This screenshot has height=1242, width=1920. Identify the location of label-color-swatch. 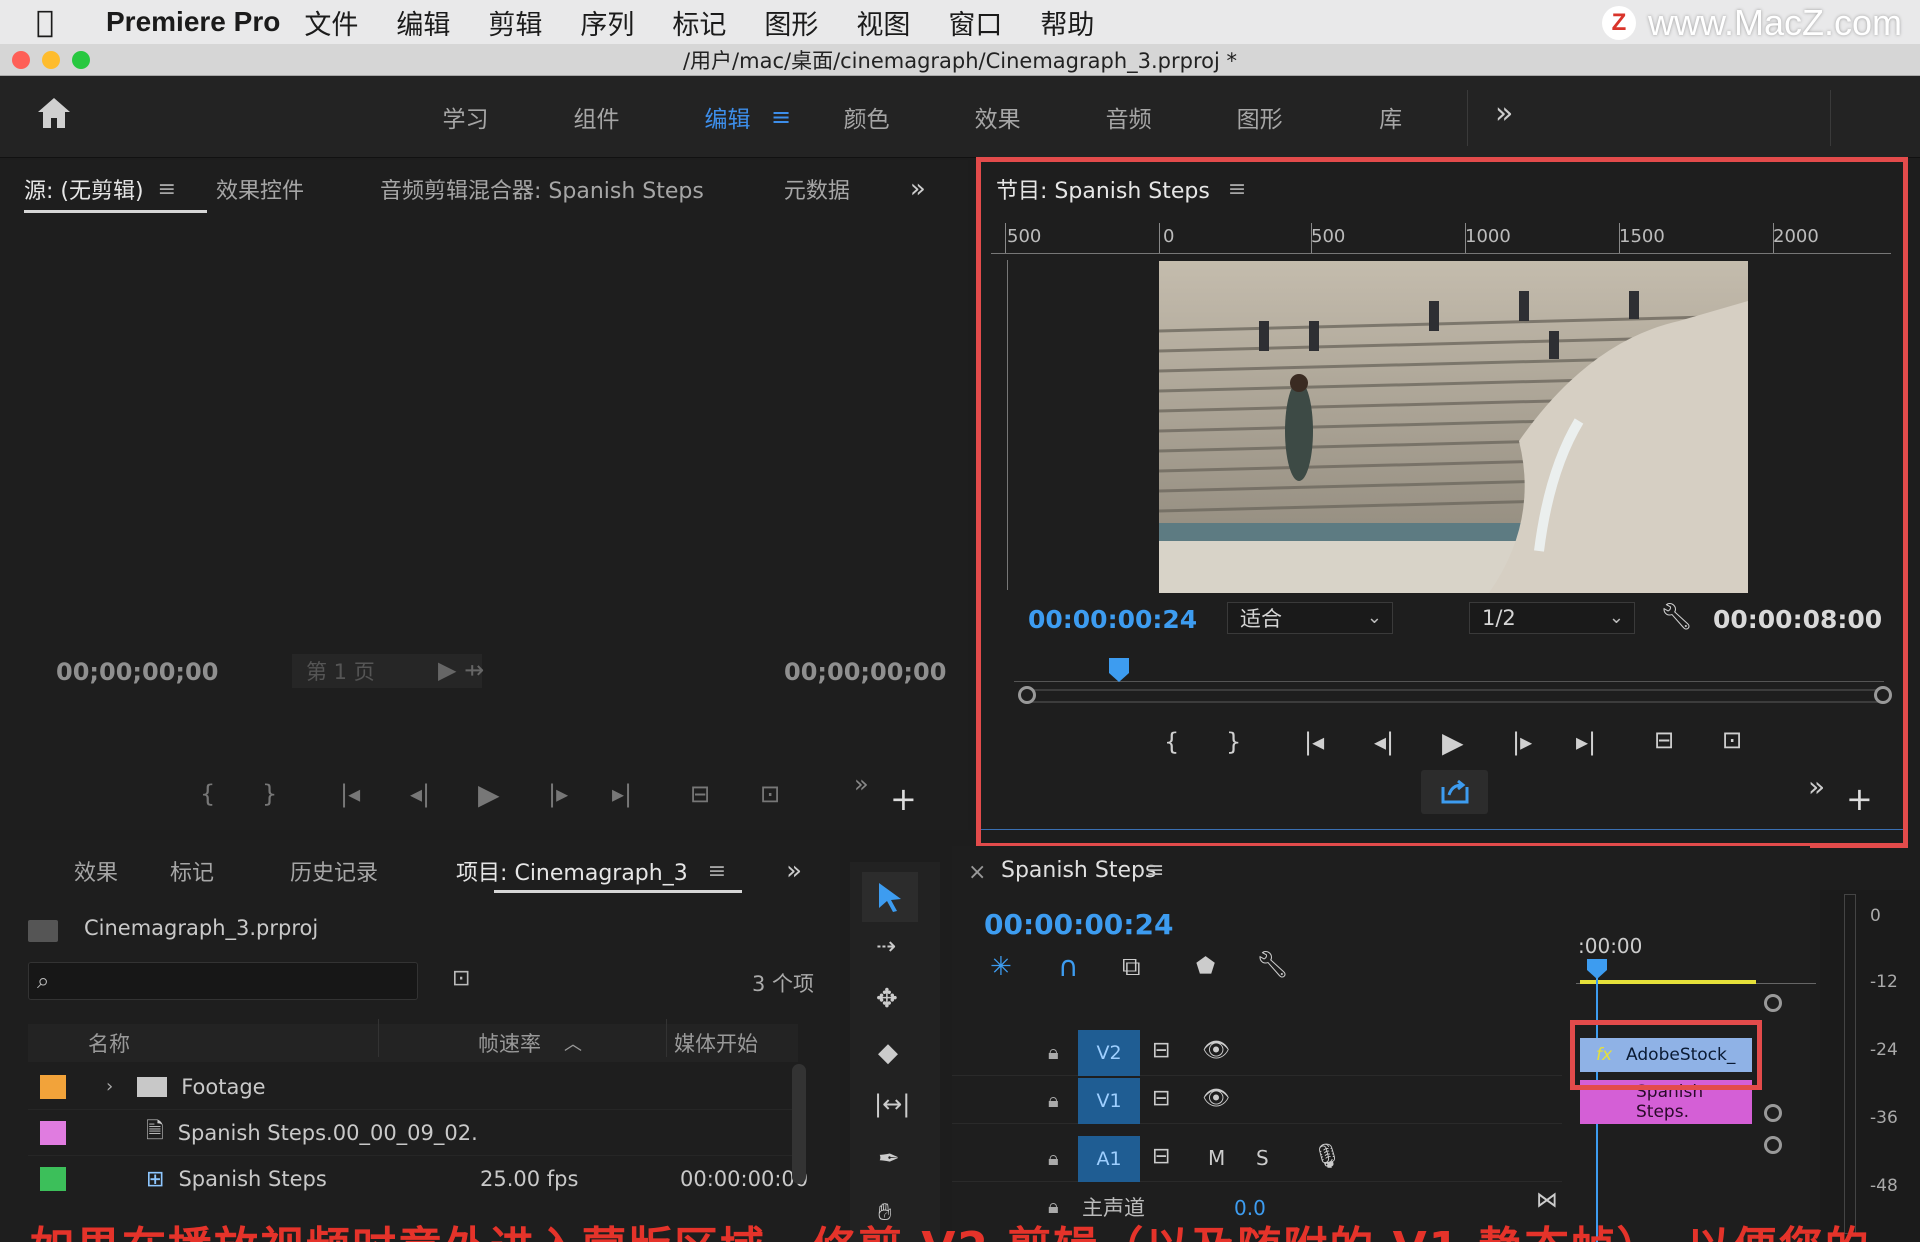
(53, 1132).